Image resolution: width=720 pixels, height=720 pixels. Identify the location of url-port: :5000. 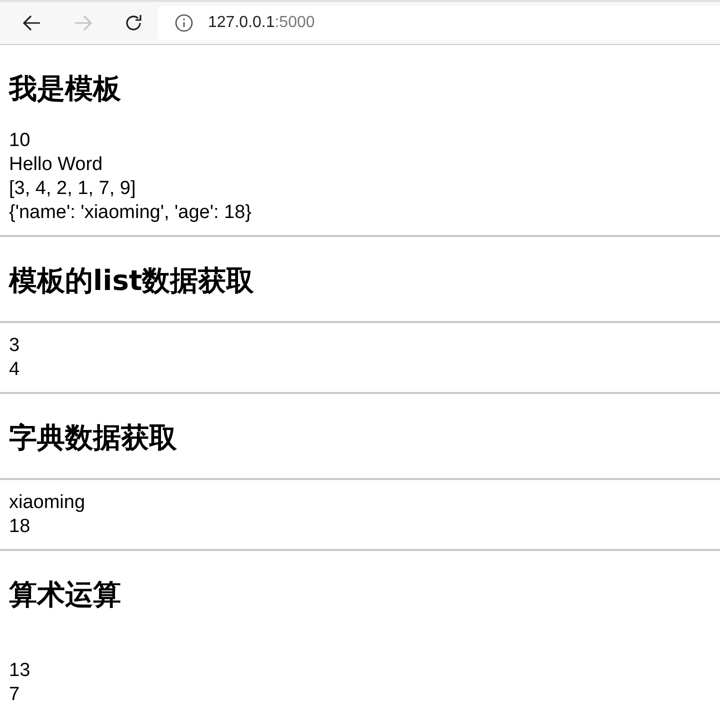
(294, 22).